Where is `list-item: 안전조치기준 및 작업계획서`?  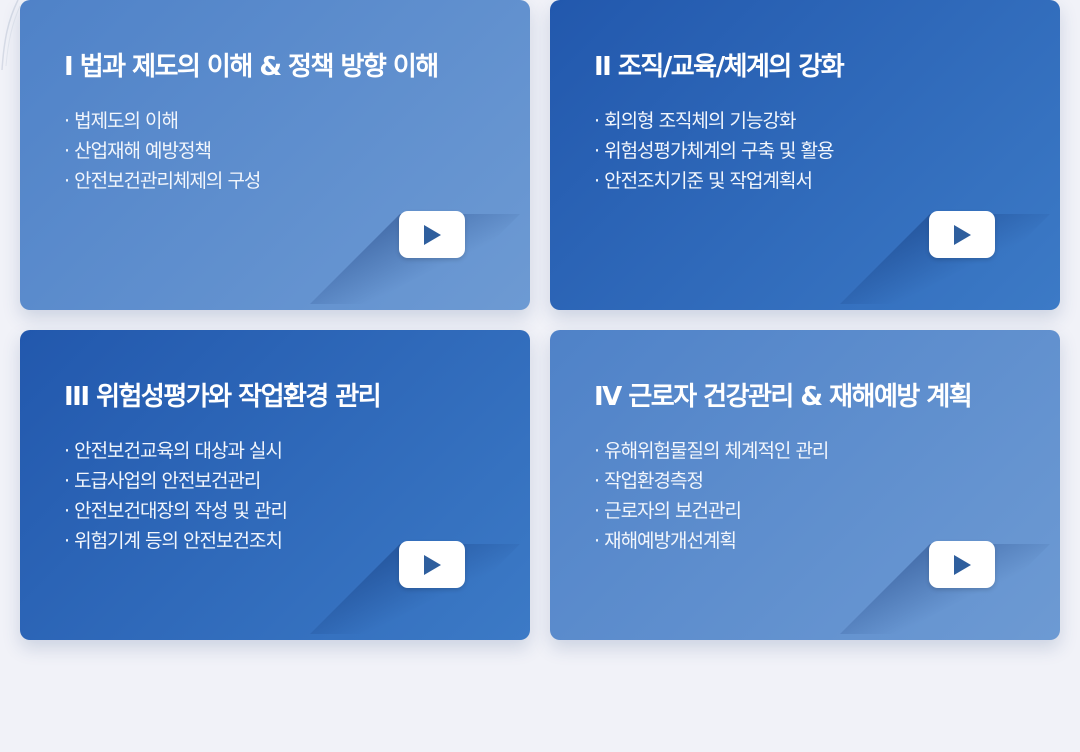 list-item: 안전조치기준 및 작업계획서 is located at coordinates (713, 181).